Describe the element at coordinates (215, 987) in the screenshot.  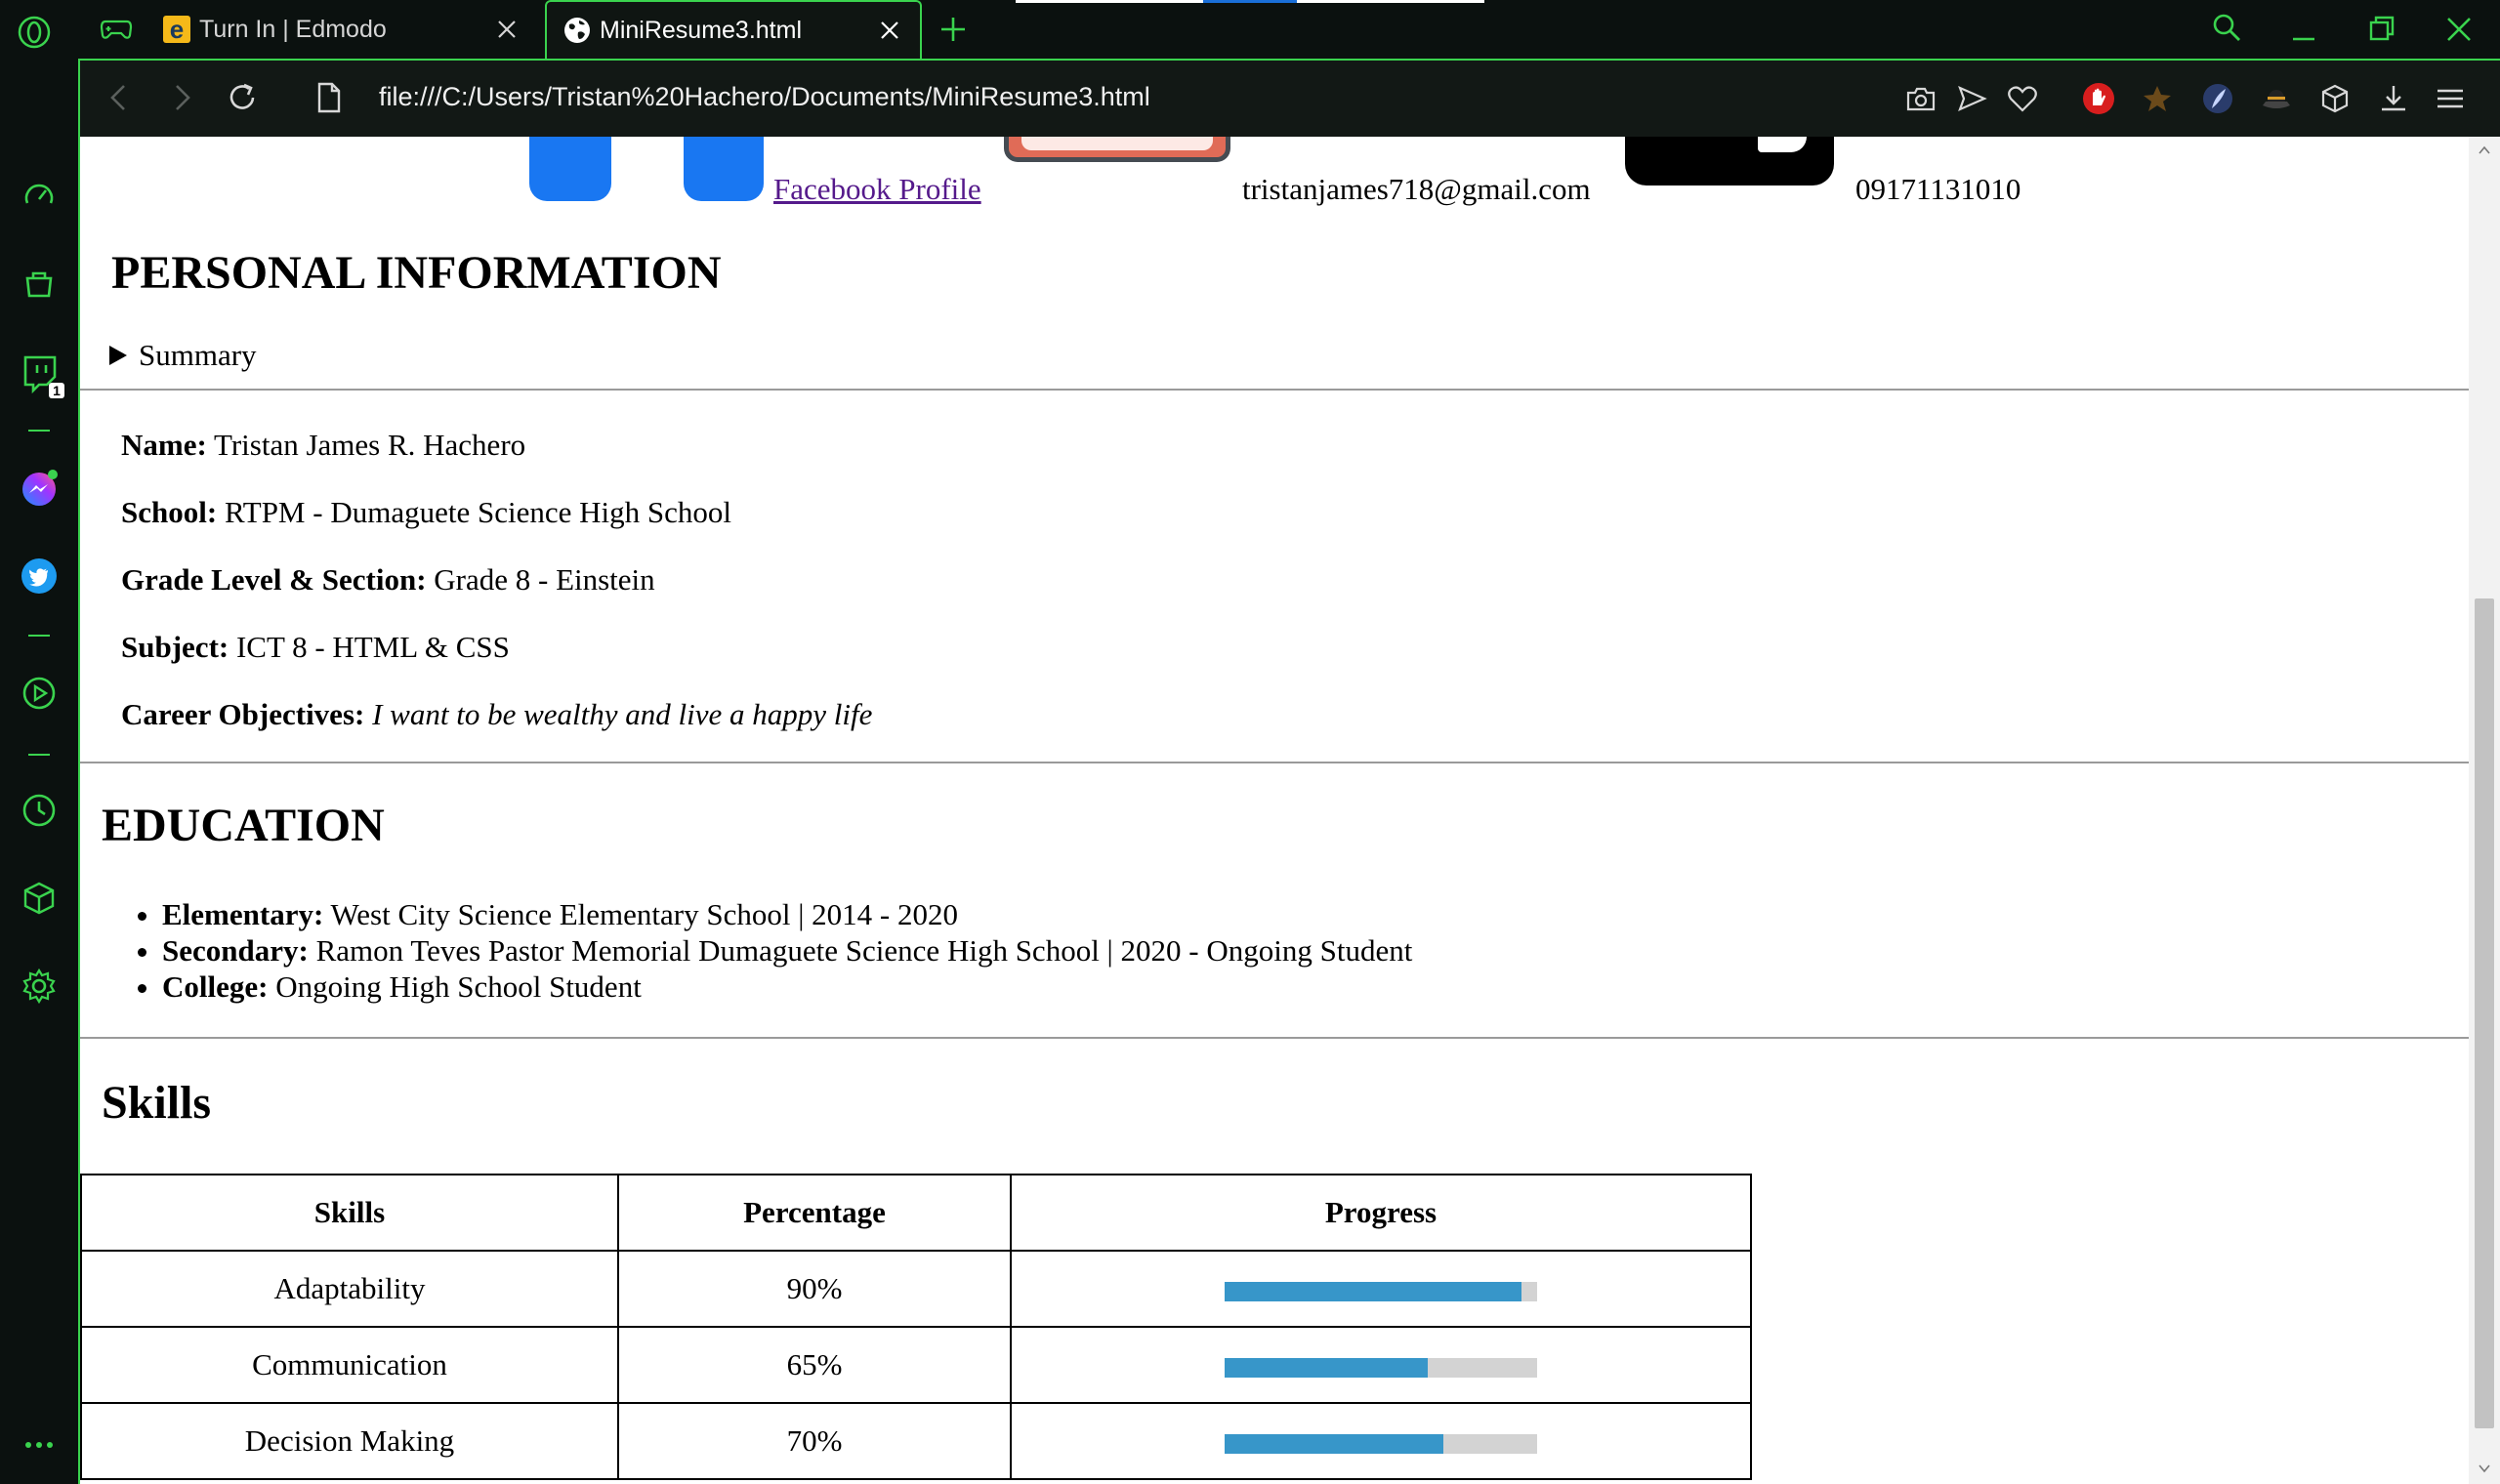
I see `edu-label: College:` at that location.